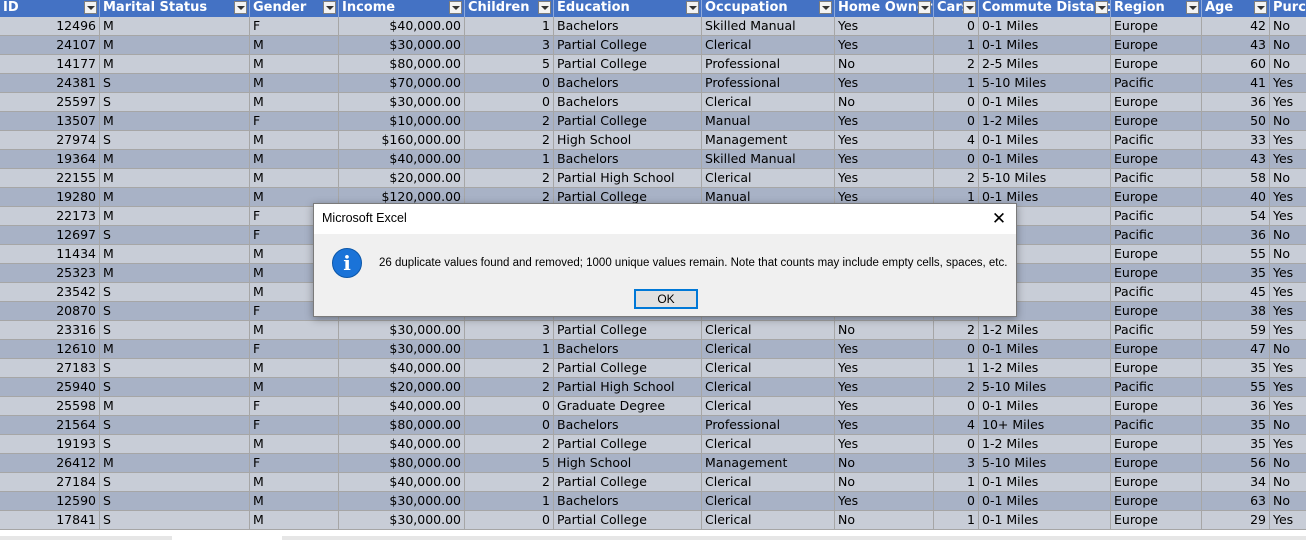 This screenshot has height=540, width=1306. Describe the element at coordinates (628, 349) in the screenshot. I see `cell-education: Bachelors` at that location.